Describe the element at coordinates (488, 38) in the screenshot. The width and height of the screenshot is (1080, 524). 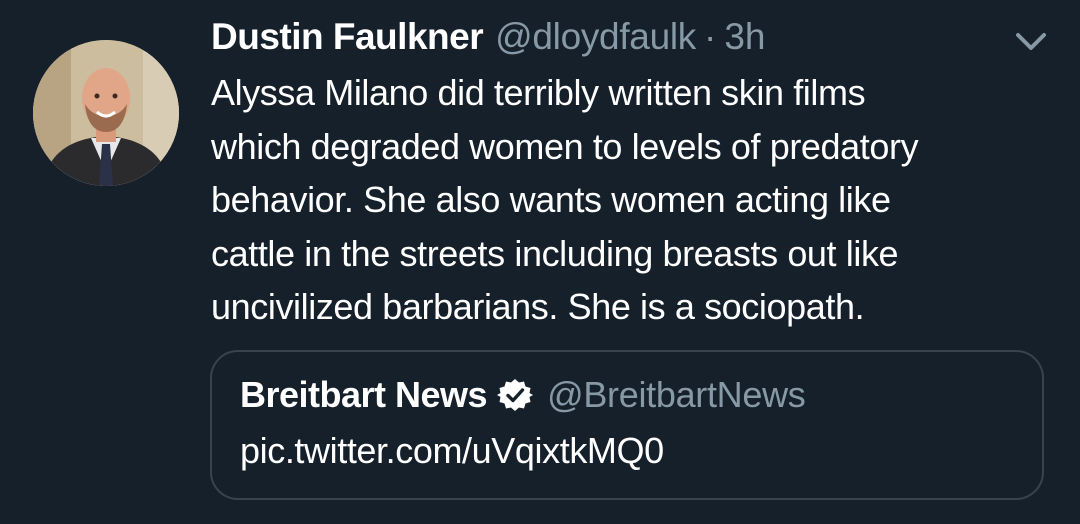
I see `tweet-header: Dustin Faulkner @dloydfaulk · 3h` at that location.